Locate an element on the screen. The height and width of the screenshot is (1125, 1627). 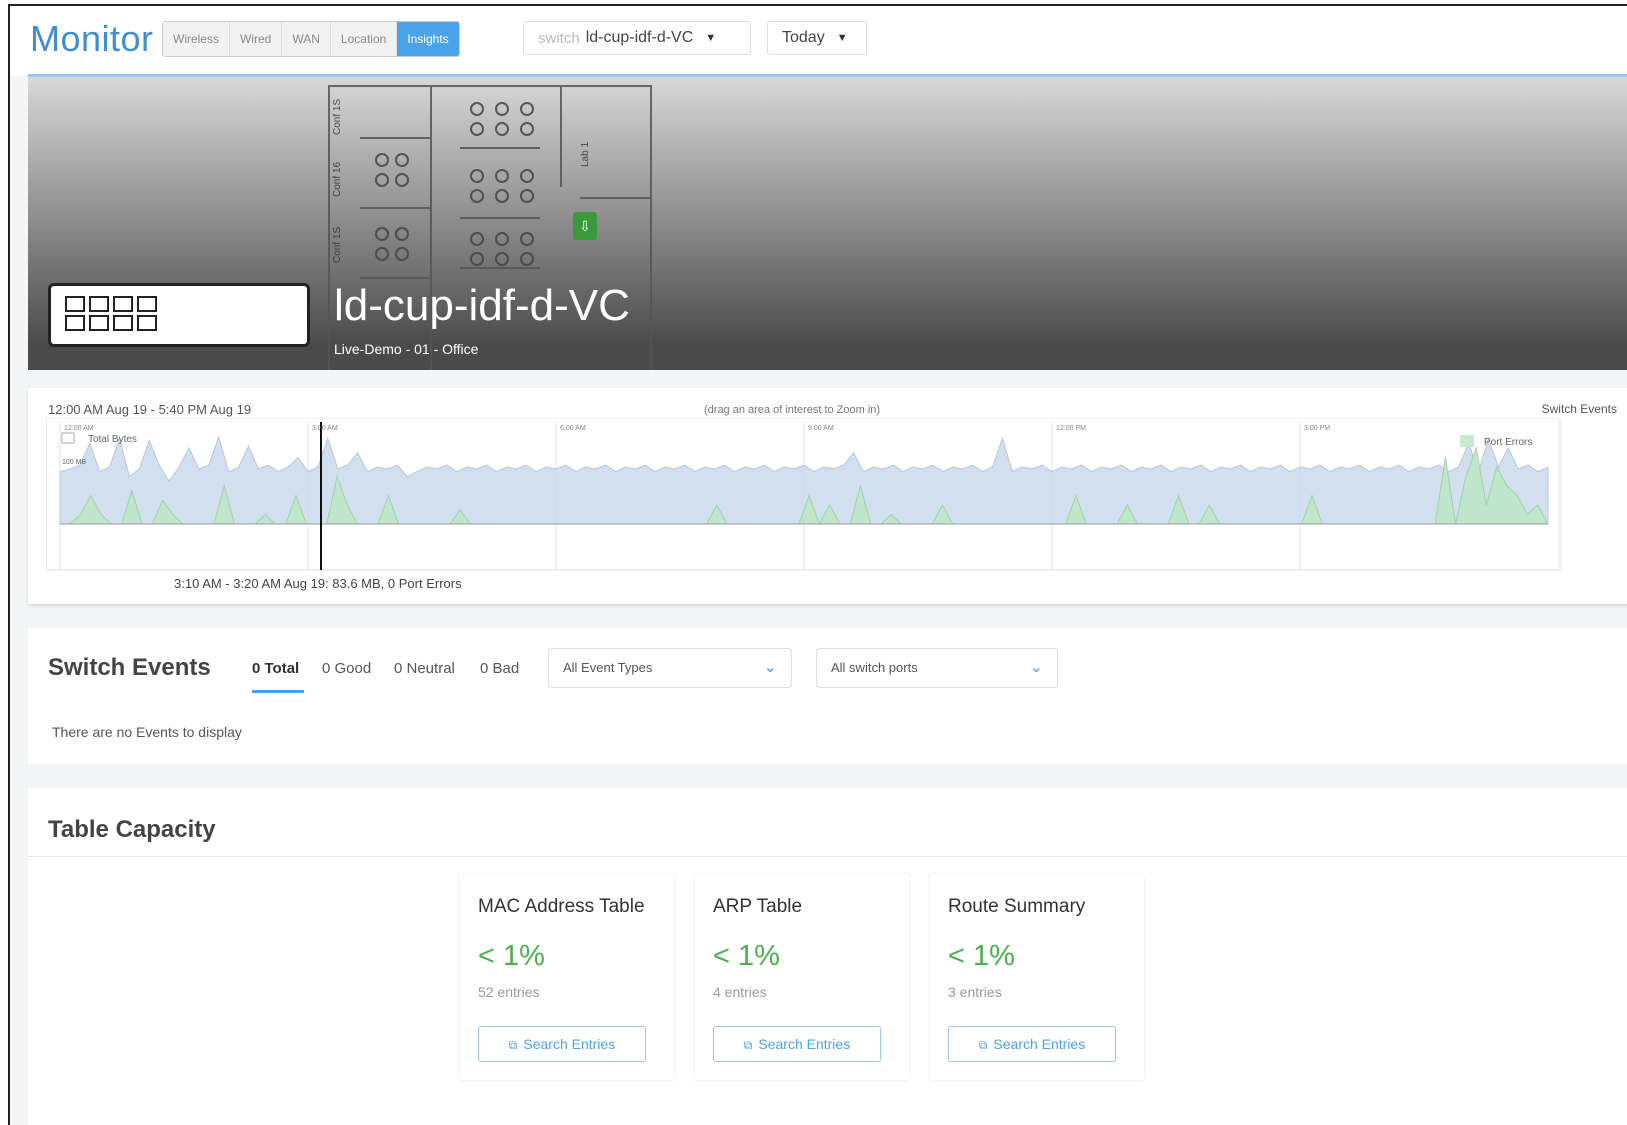
y-tick-label: 100 MB is located at coordinates (74, 462).